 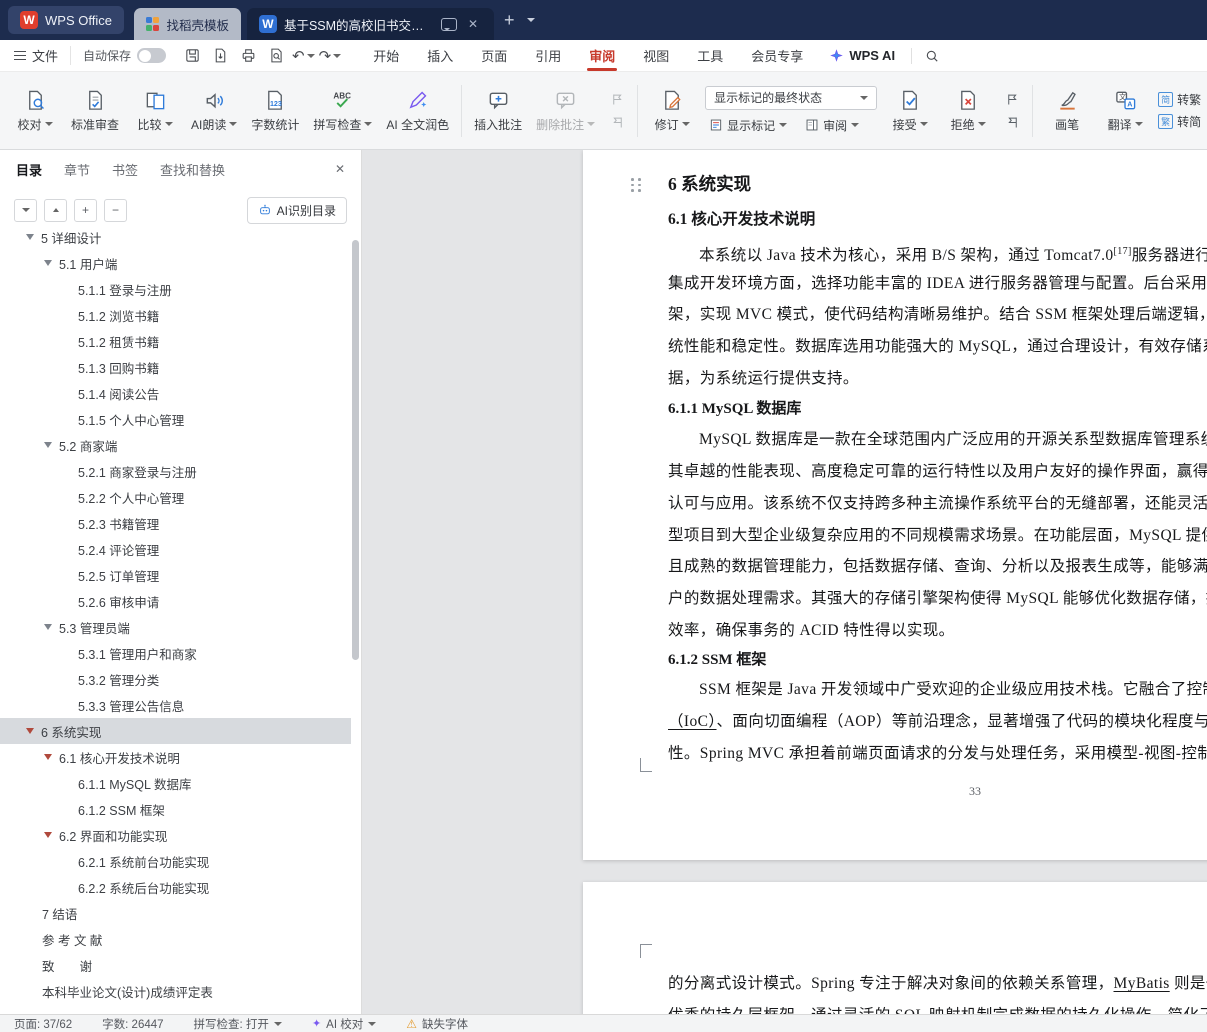 I want to click on outline-item: 6.1.1 MySQL 数据库, so click(x=175, y=783).